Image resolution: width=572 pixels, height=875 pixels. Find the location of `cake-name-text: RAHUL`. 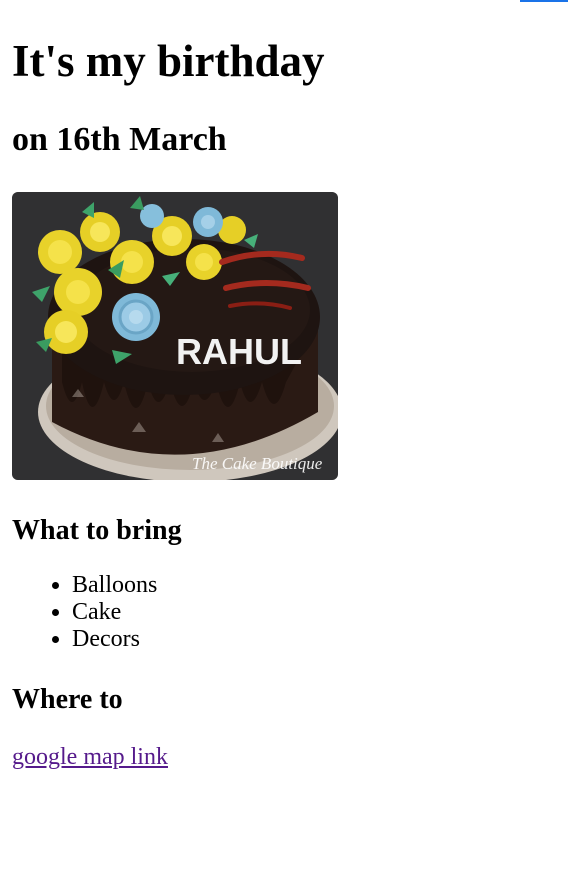

cake-name-text: RAHUL is located at coordinates (239, 351).